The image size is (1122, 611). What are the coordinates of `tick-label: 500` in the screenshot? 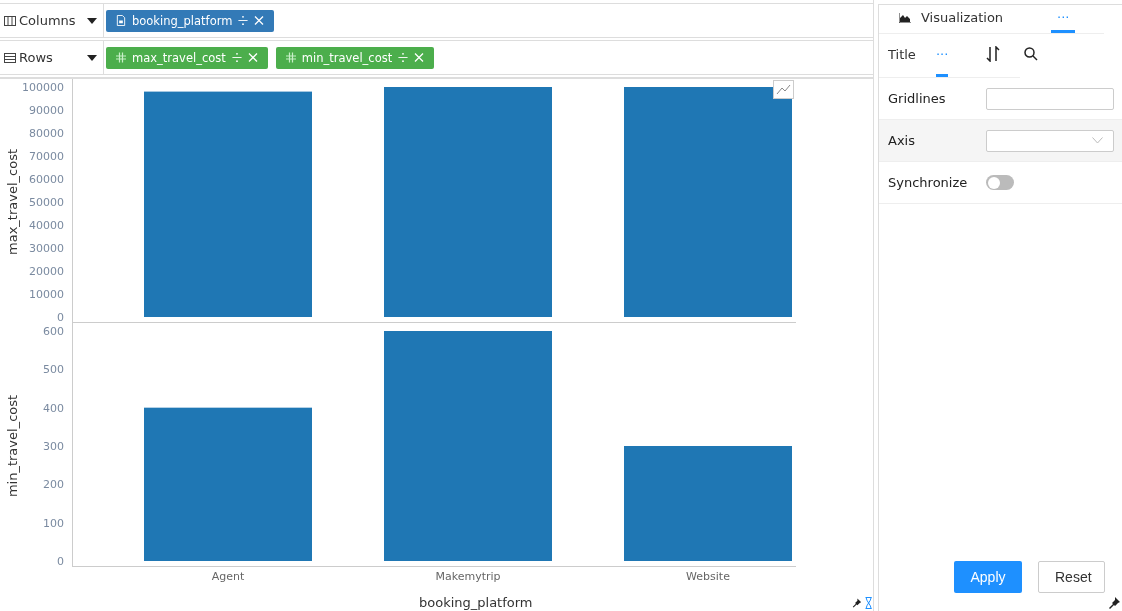 It's located at (53, 370).